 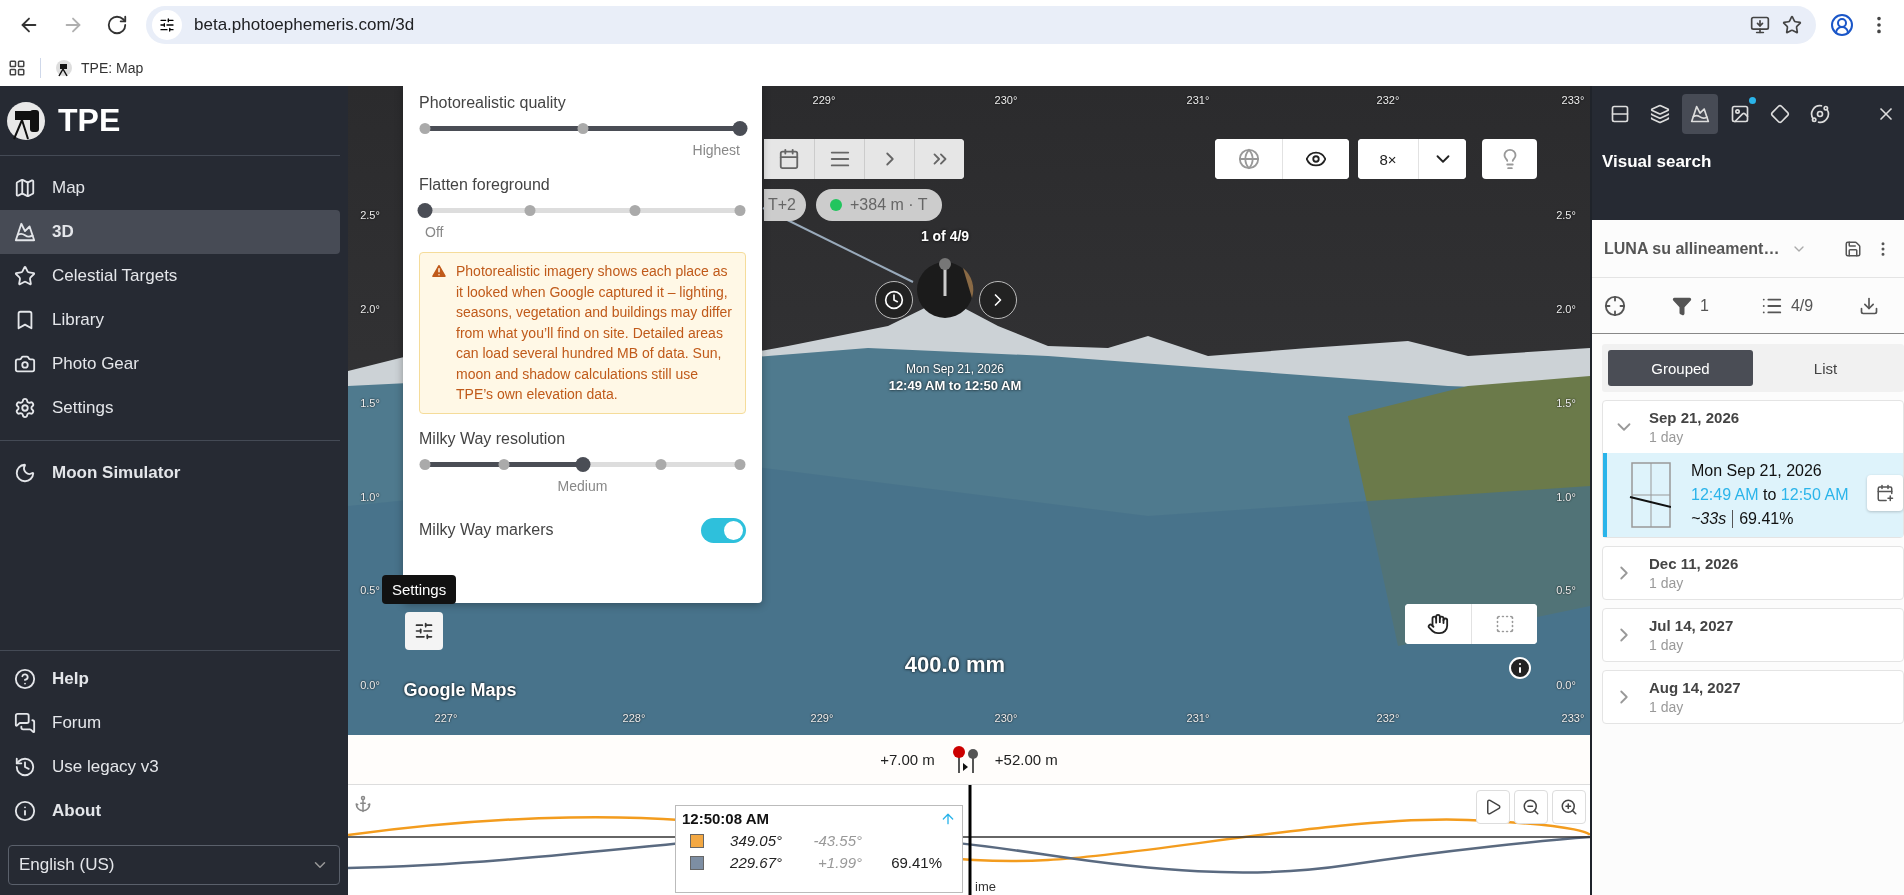 I want to click on illumination-value: 69.41%, so click(x=916, y=862).